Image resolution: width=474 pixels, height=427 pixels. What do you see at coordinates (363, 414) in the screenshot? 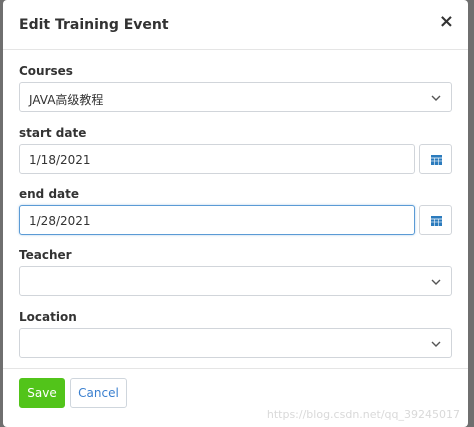
I see `watermark: https://blog.csdn.net/qq_39245017` at bounding box center [363, 414].